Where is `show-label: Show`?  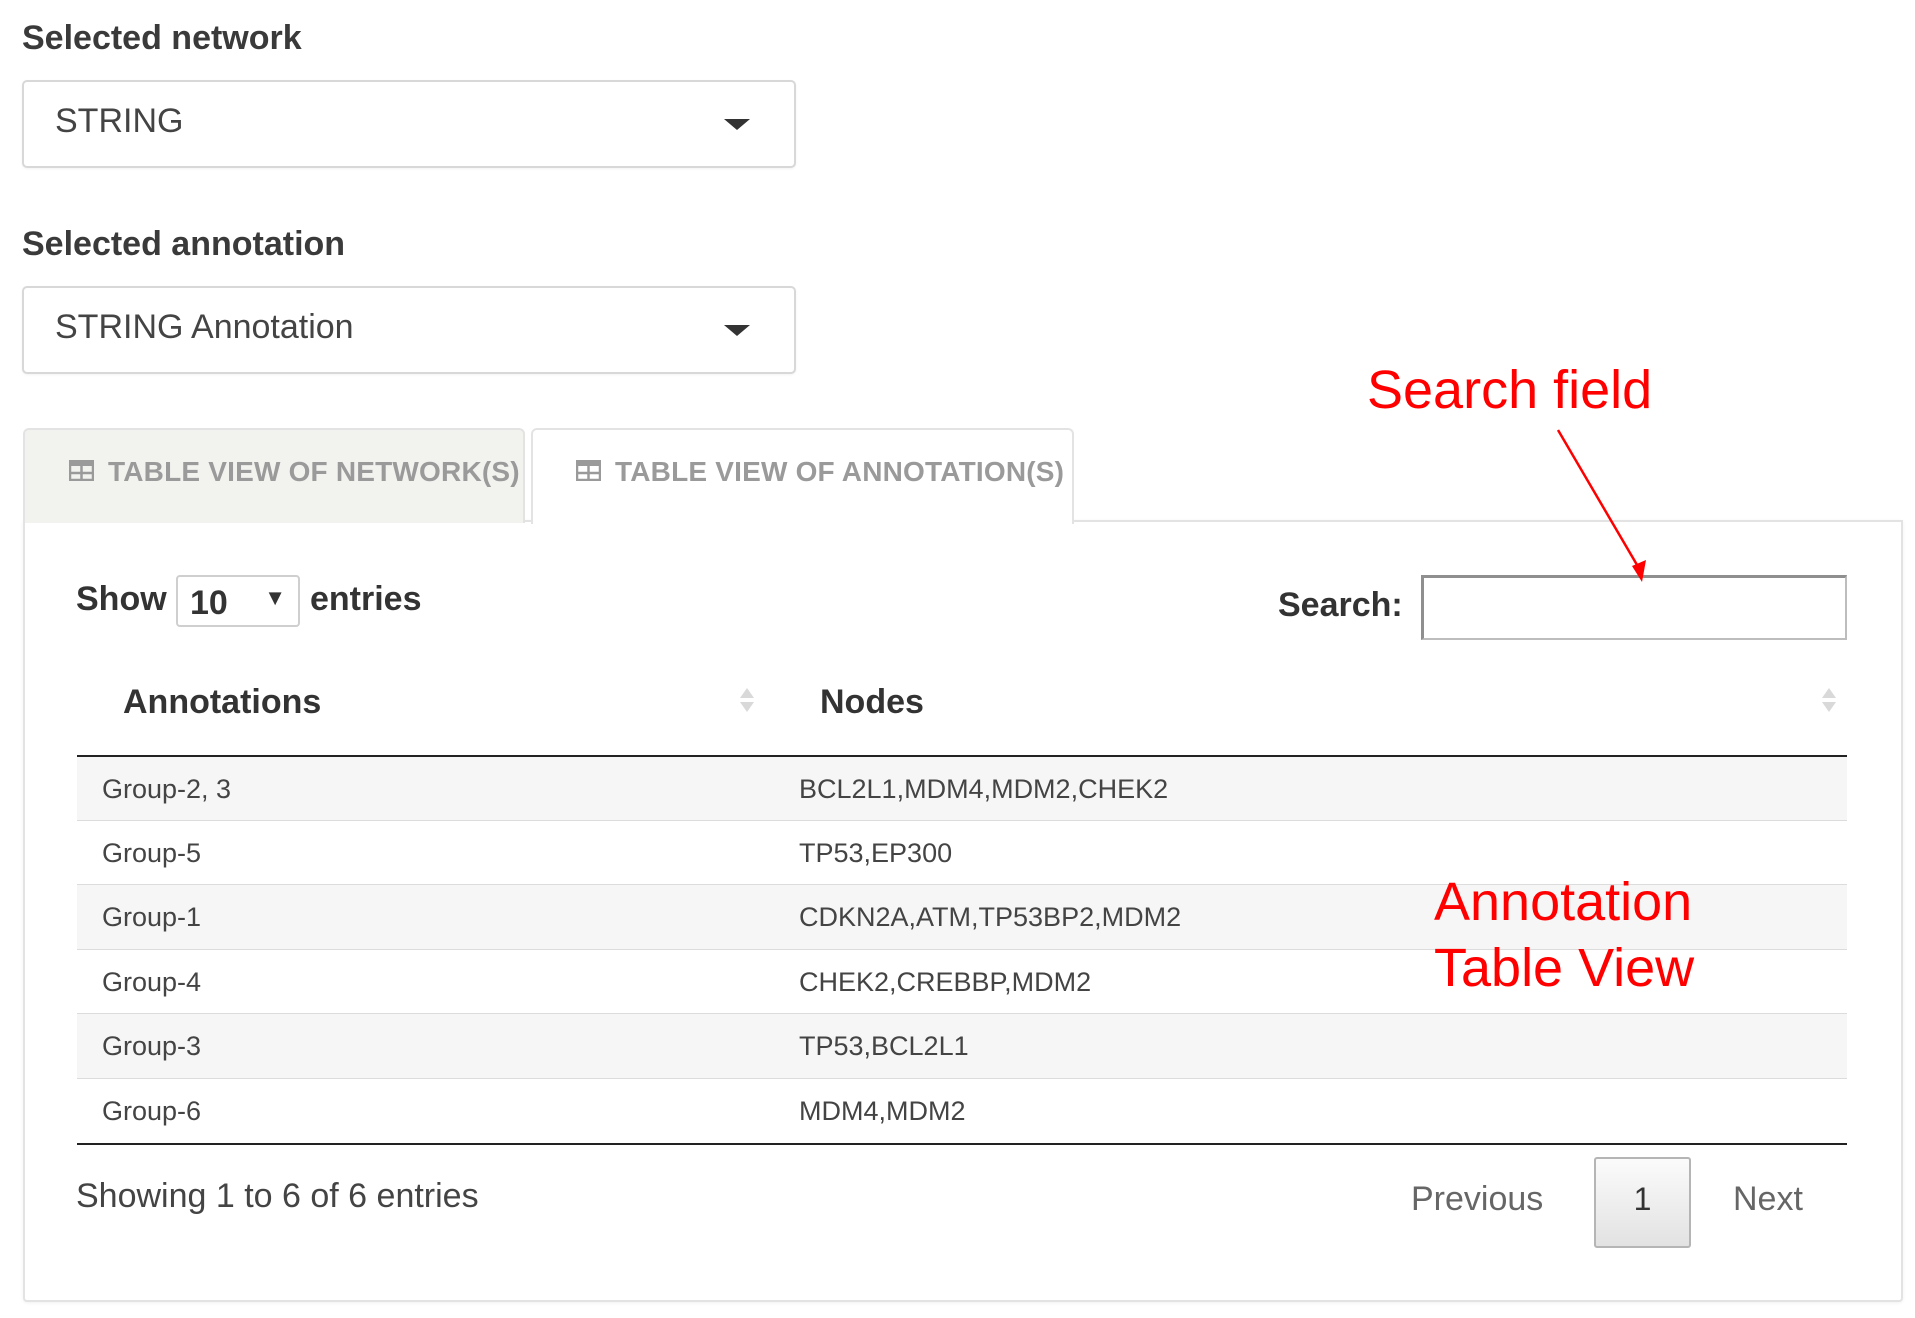
show-label: Show is located at coordinates (121, 599).